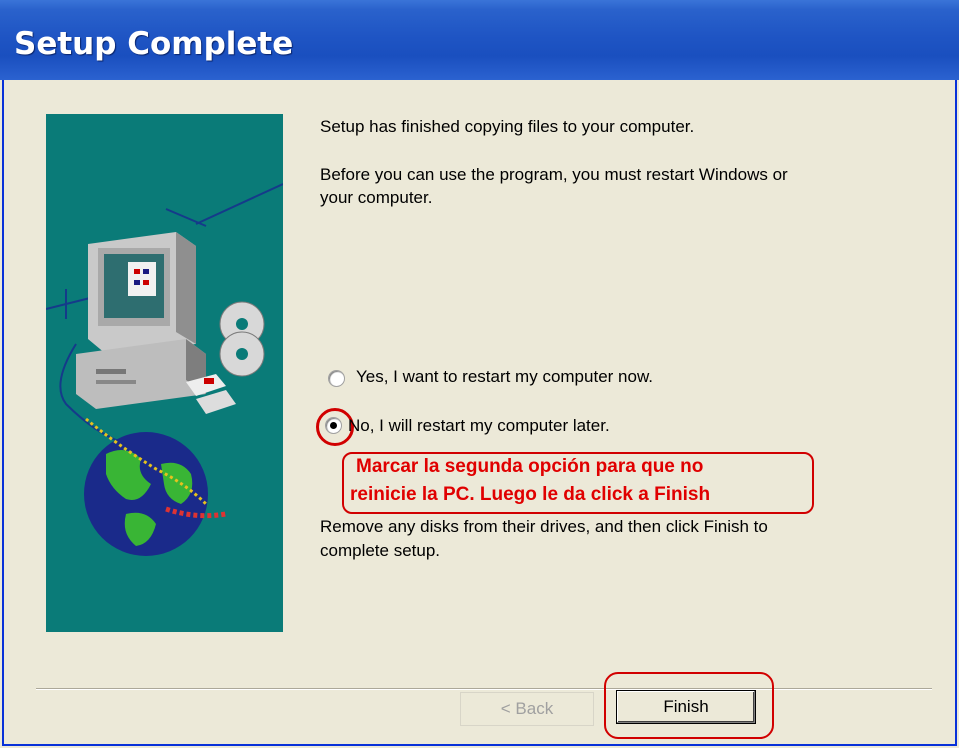 The width and height of the screenshot is (959, 748). Describe the element at coordinates (504, 377) in the screenshot. I see `restart-now-label: Yes, I want to restart my computer now.` at that location.